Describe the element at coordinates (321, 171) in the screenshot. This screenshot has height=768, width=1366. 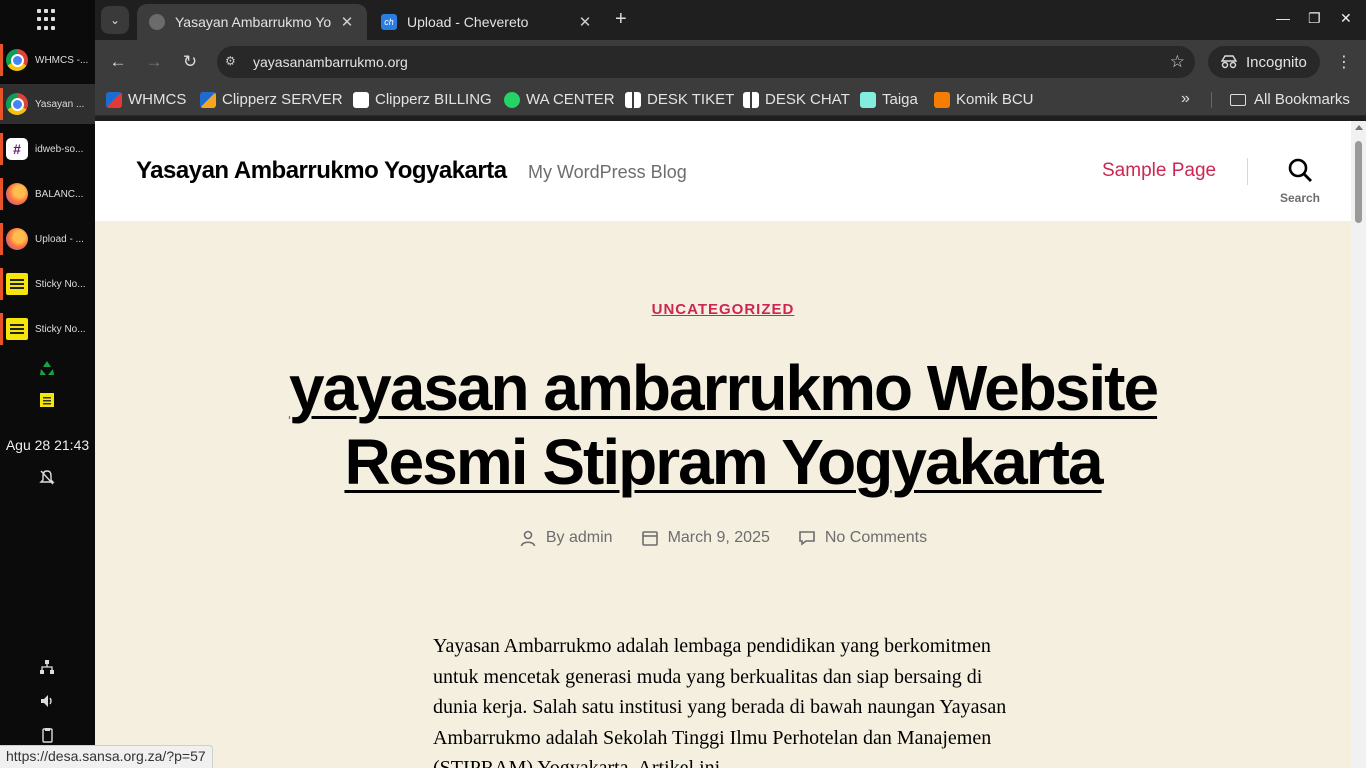
I see `site-title: Yasayan Ambarrukmo Yogyakarta` at that location.